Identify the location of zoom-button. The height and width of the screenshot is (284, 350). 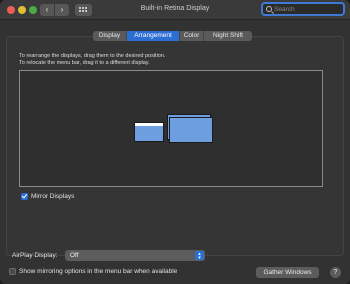
(33, 10).